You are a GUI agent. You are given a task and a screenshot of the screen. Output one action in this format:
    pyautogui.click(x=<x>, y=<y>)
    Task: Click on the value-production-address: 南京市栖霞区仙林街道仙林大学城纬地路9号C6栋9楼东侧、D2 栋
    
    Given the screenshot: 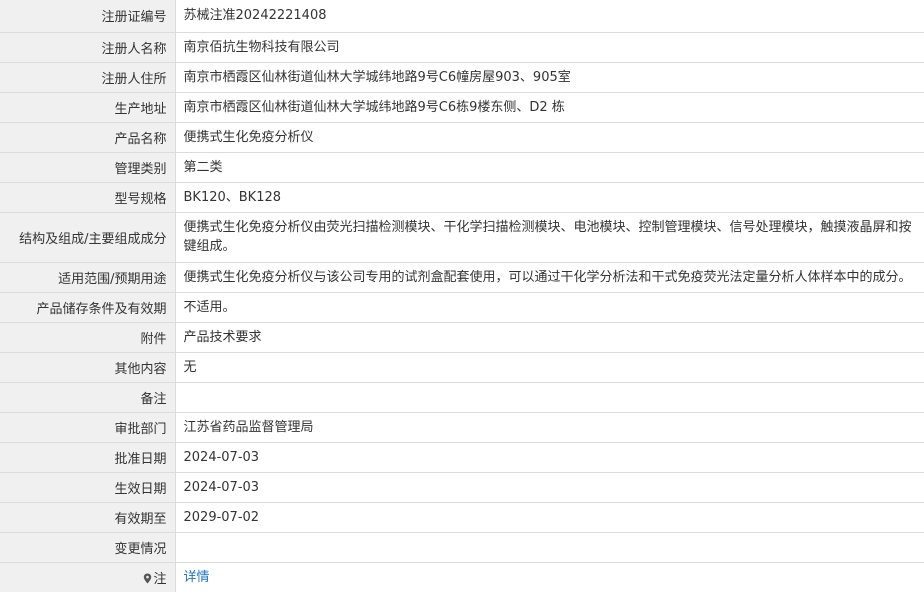 What is the action you would take?
    pyautogui.click(x=374, y=107)
    